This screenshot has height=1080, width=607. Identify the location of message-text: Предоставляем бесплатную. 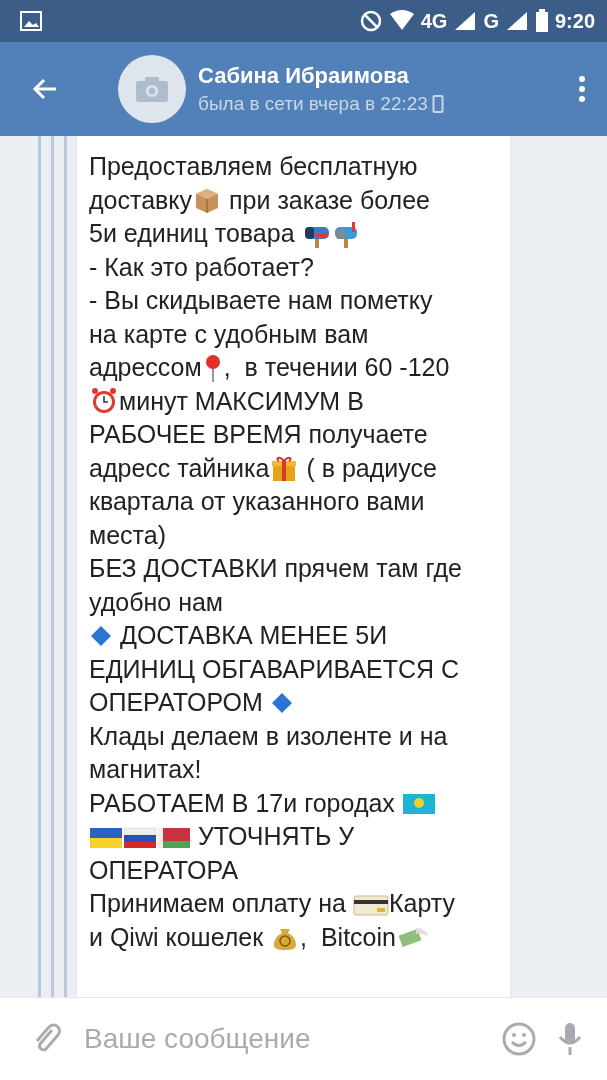
(253, 166).